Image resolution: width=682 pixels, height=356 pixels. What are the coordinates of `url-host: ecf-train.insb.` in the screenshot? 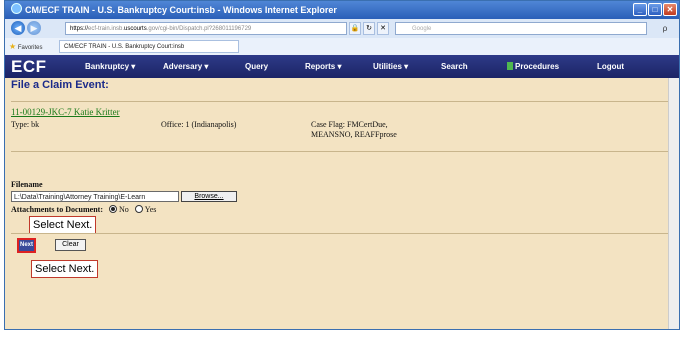 It's located at (106, 29).